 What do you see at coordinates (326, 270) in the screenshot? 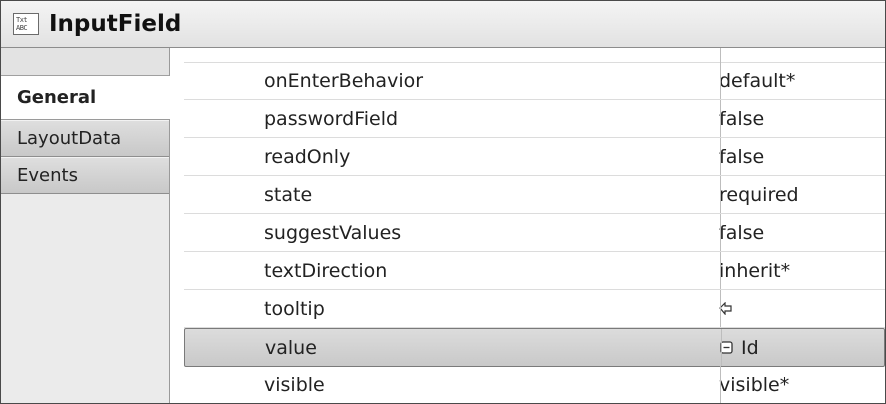
I see `property-name: textDirection` at bounding box center [326, 270].